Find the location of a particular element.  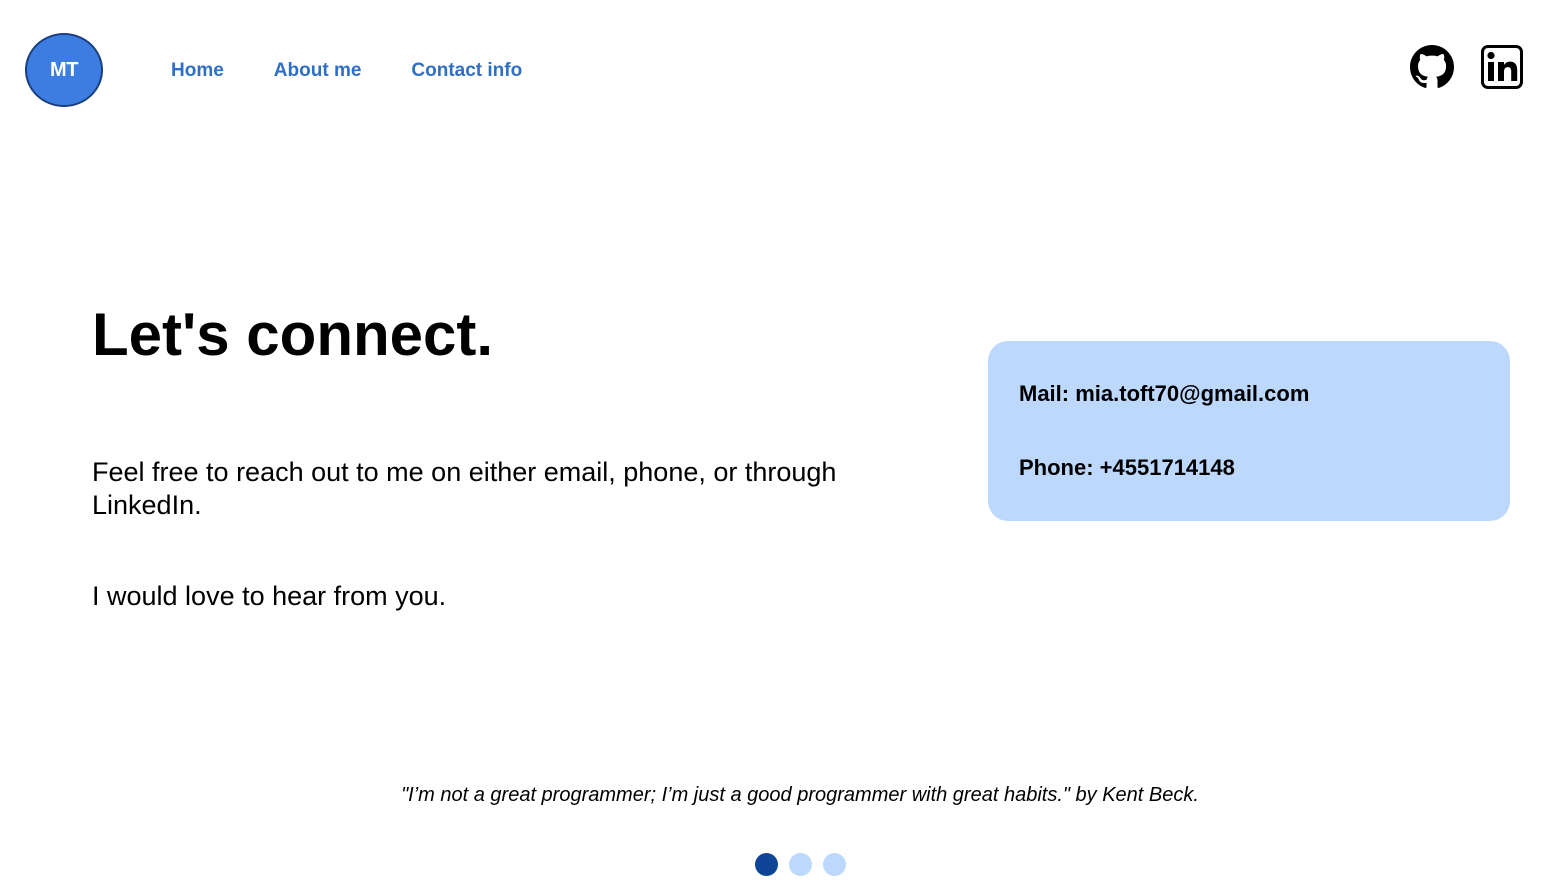

contact-email: Mail: mia.toft70@gmail.com is located at coordinates (1164, 394).